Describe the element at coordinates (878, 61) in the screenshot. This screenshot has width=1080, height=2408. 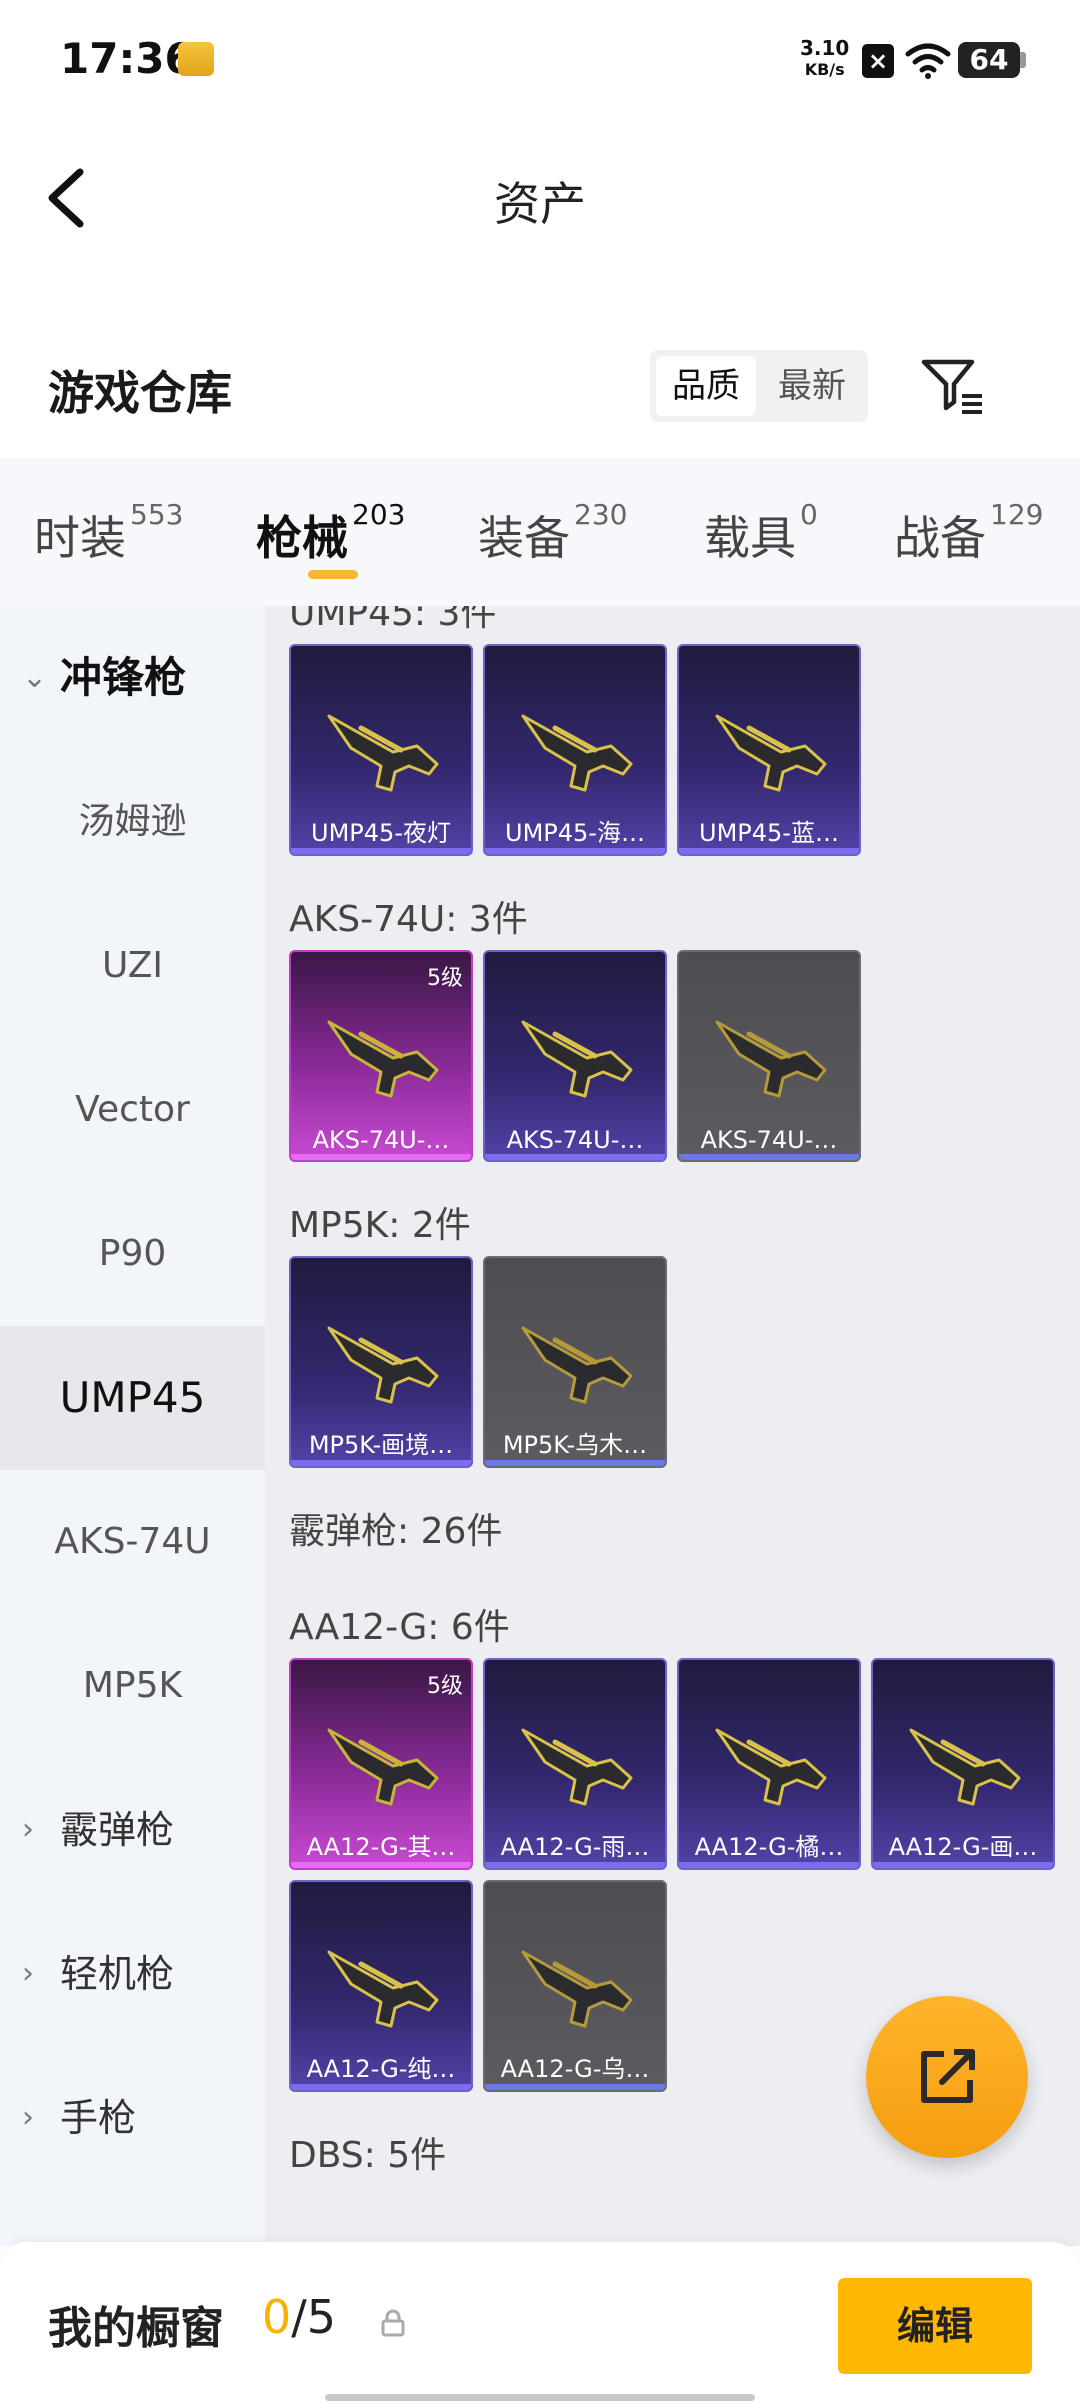
I see `no-sim-icon: ×` at that location.